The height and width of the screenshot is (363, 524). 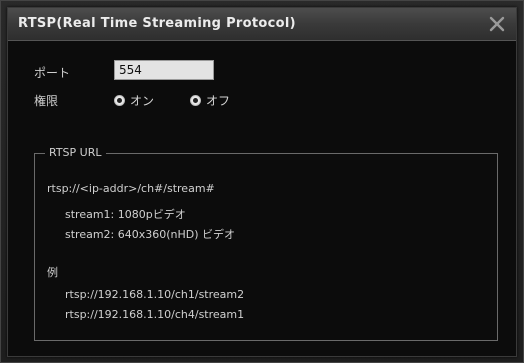 I want to click on auth-radio-off-label: オフ, so click(x=218, y=101).